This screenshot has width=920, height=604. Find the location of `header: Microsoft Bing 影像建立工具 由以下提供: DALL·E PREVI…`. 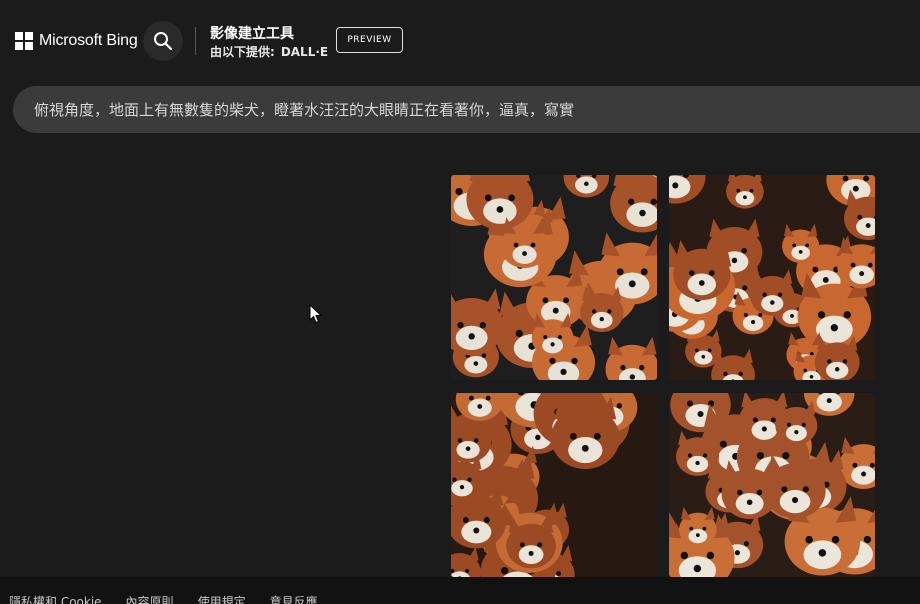

header: Microsoft Bing 影像建立工具 由以下提供: DALL·E PREVI… is located at coordinates (460, 41).